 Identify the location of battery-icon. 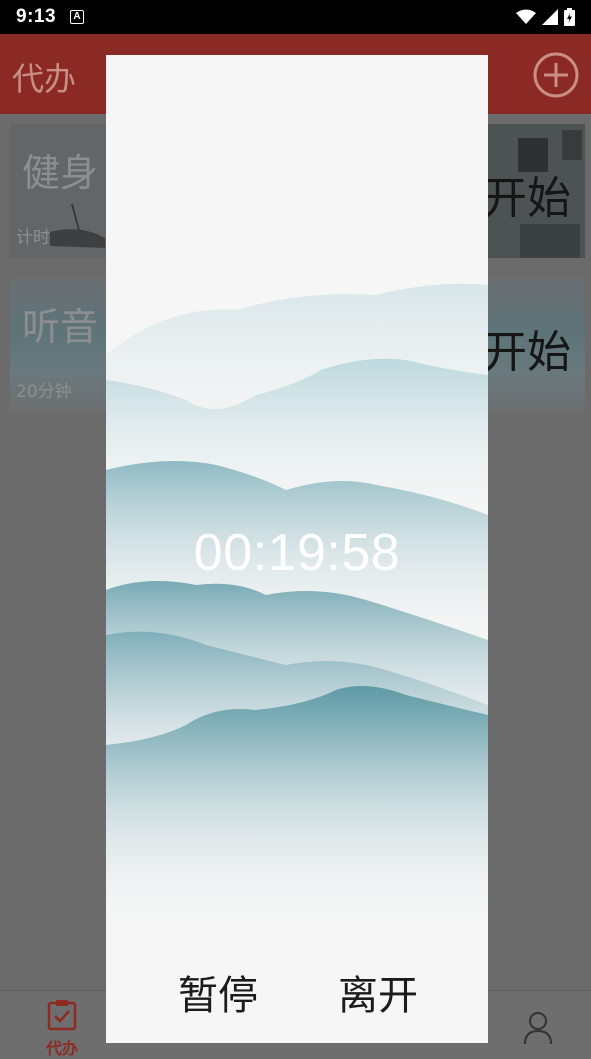
(569, 17).